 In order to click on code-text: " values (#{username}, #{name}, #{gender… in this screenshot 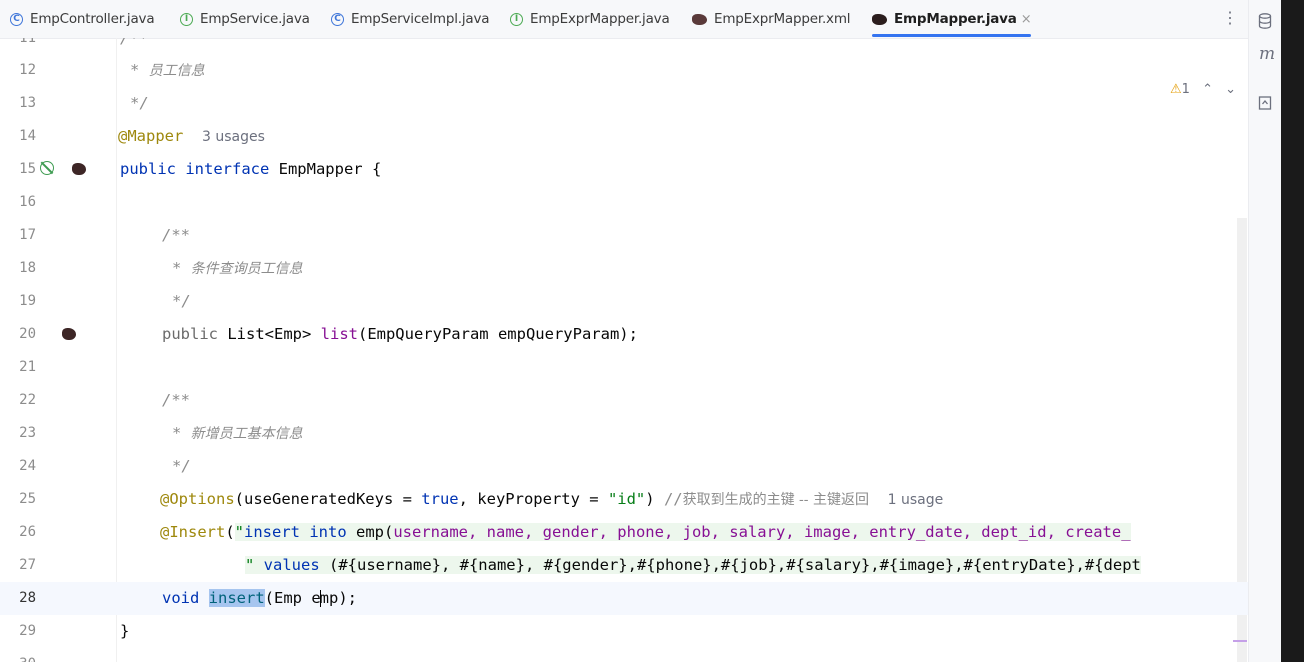, I will do `click(693, 565)`.